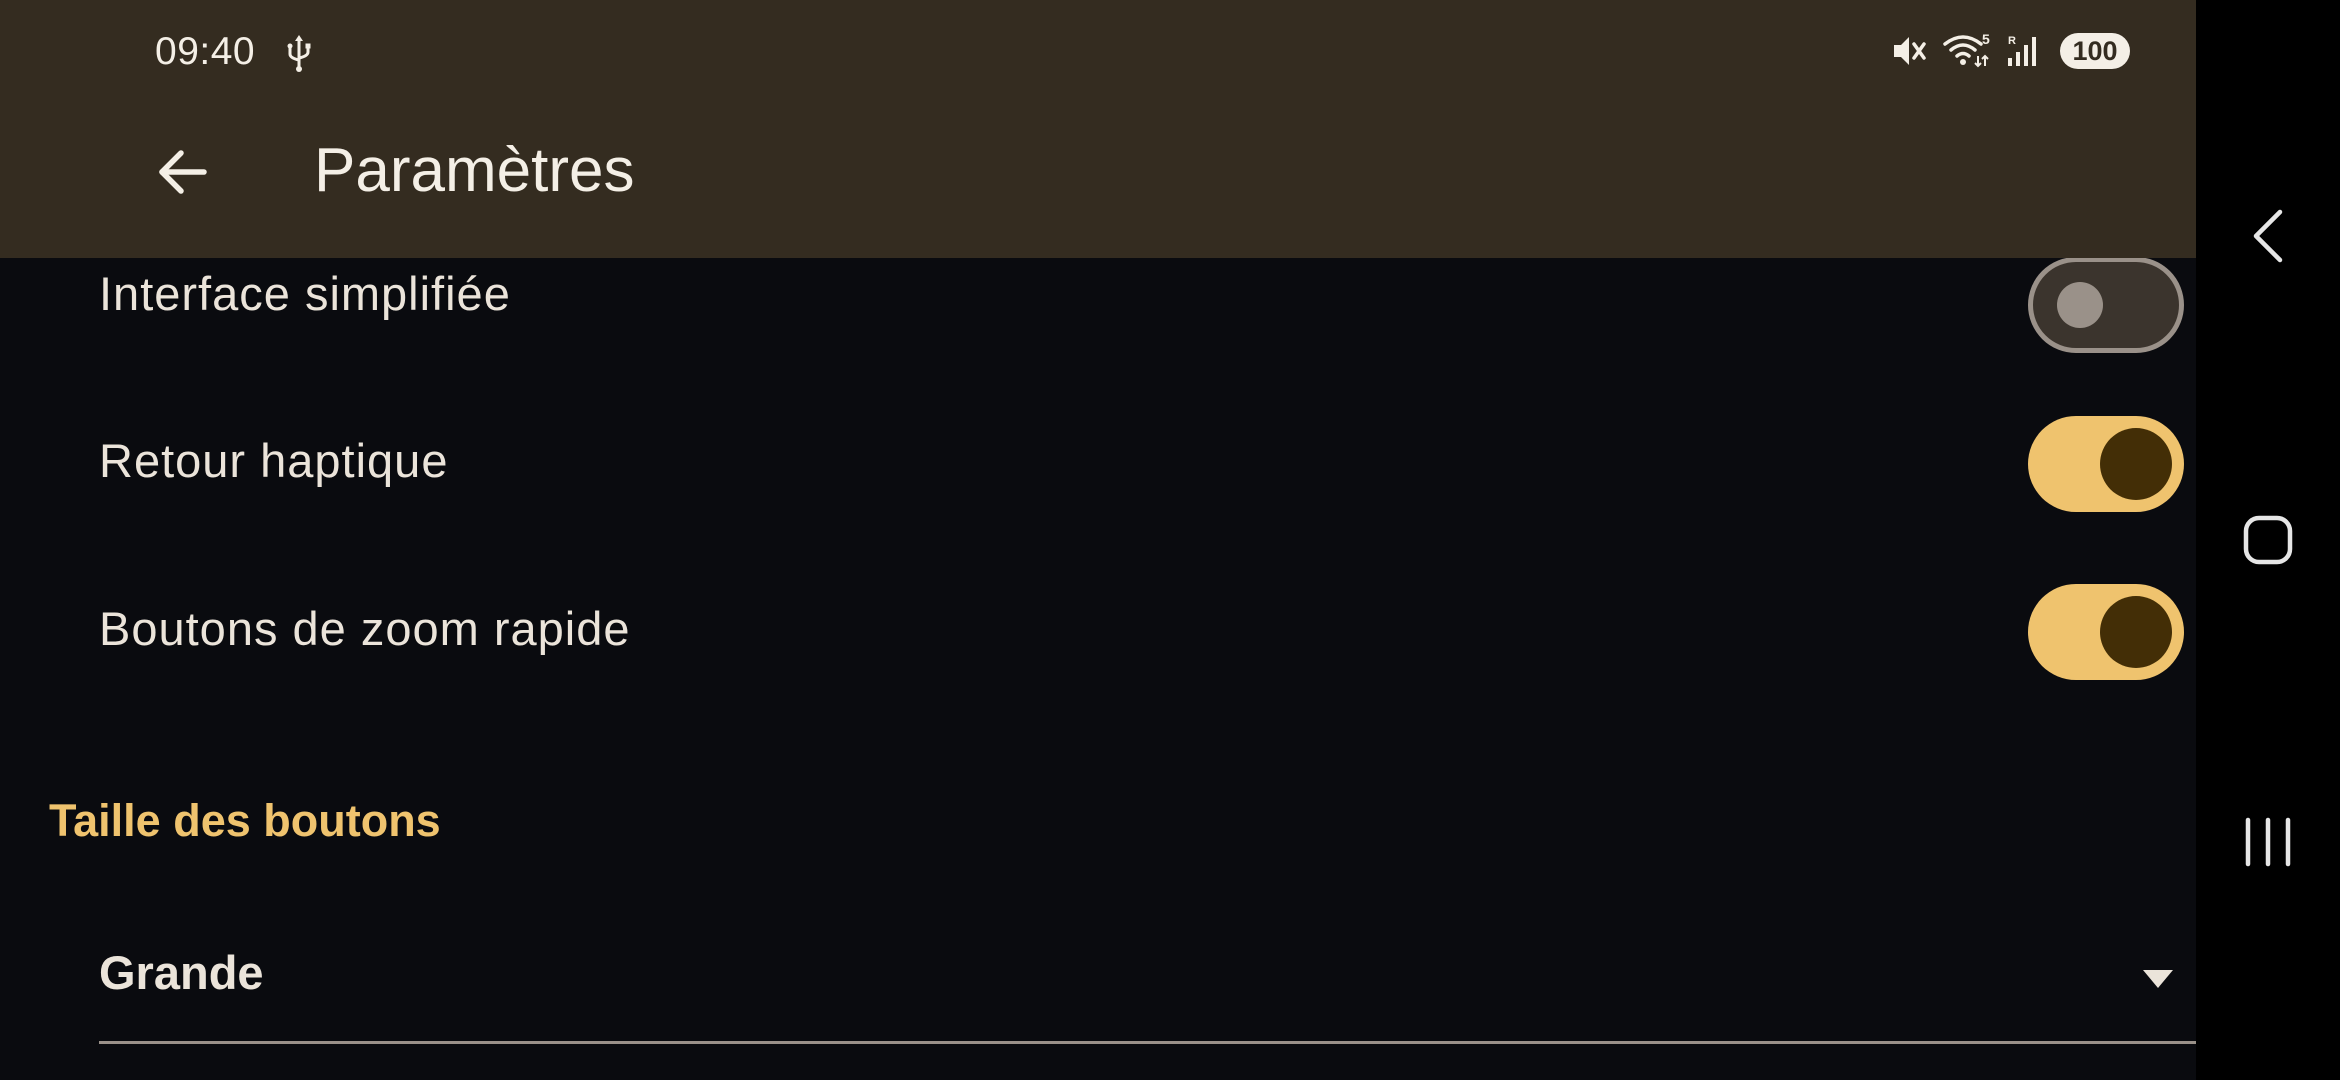 The width and height of the screenshot is (2340, 1080). I want to click on nav-home-button, so click(2268, 540).